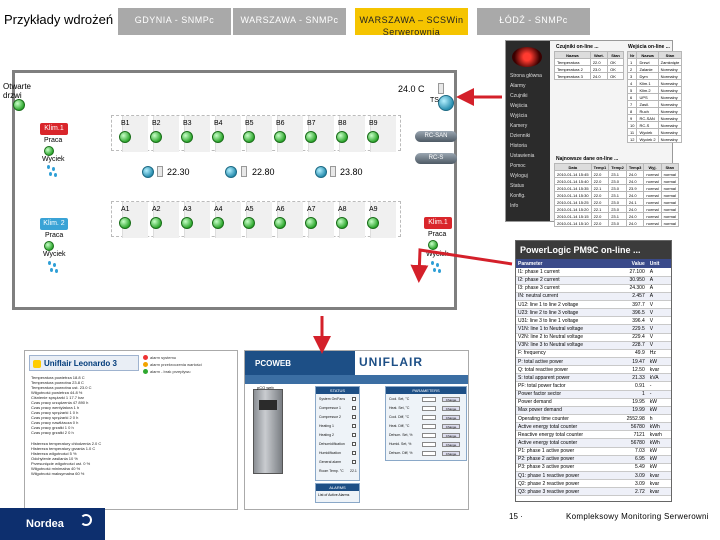 The image size is (720, 540). What do you see at coordinates (438, 223) in the screenshot?
I see `klim3-badge: Klim.1` at bounding box center [438, 223].